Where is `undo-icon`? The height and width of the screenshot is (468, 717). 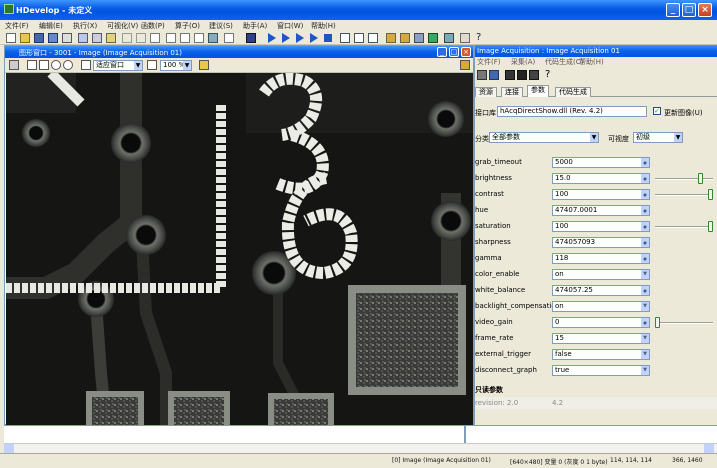
undo-icon is located at coordinates (127, 38).